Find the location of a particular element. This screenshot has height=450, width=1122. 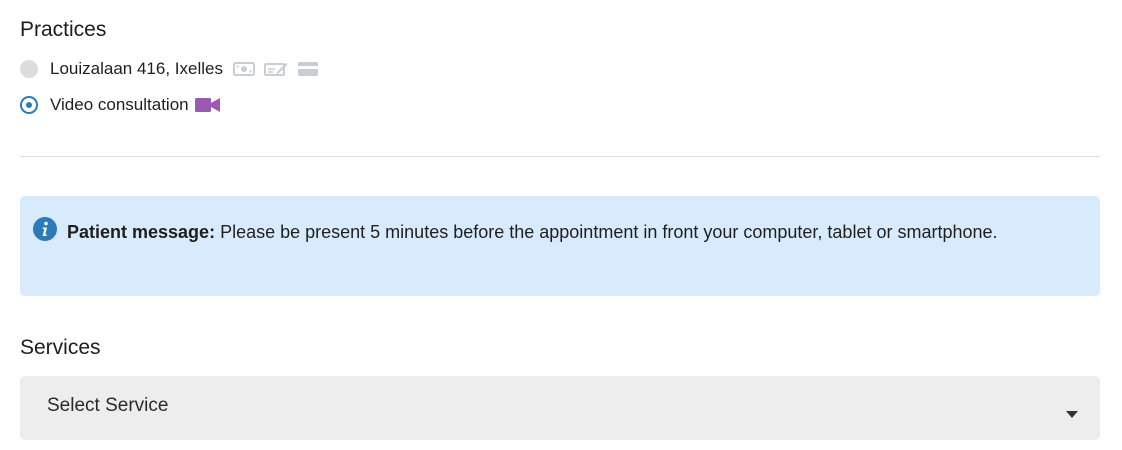

payment-methods is located at coordinates (275, 69).